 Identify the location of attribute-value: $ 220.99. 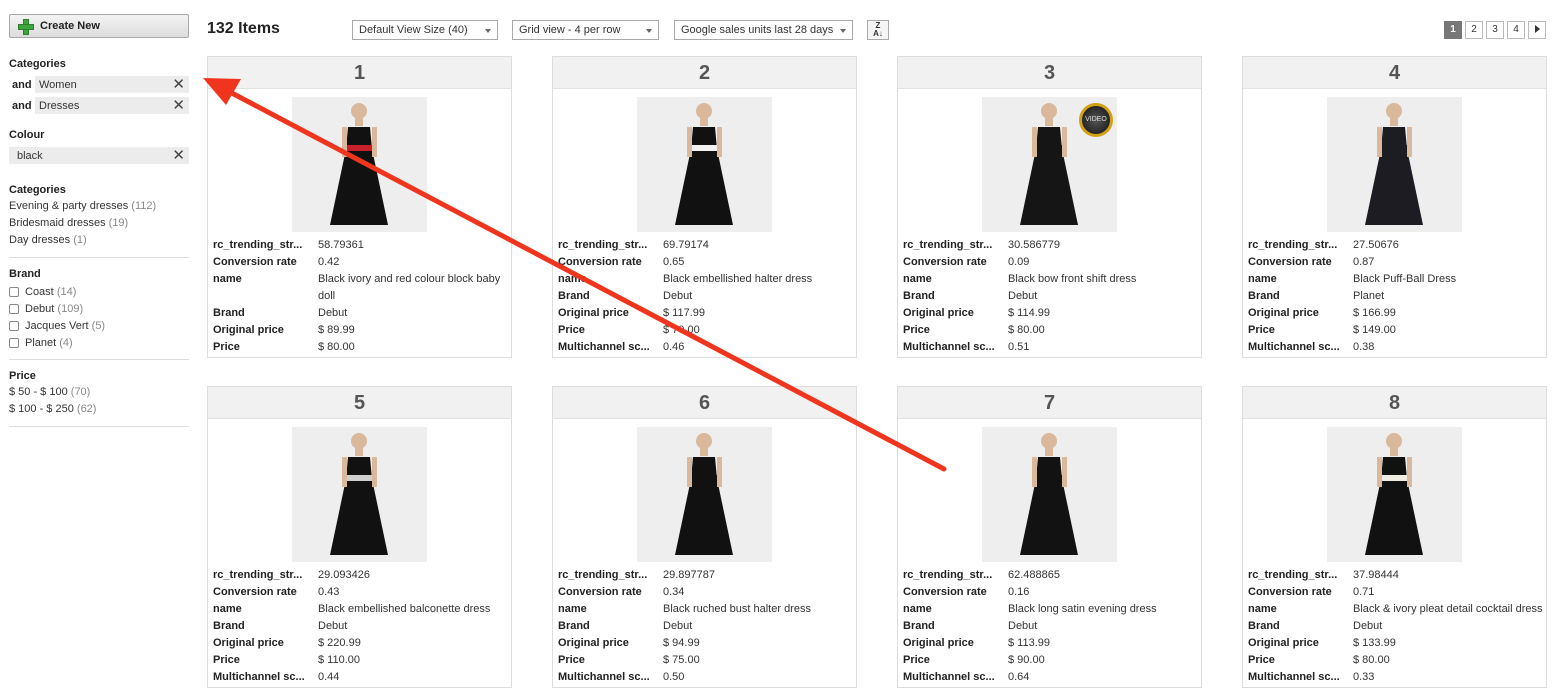
(339, 643).